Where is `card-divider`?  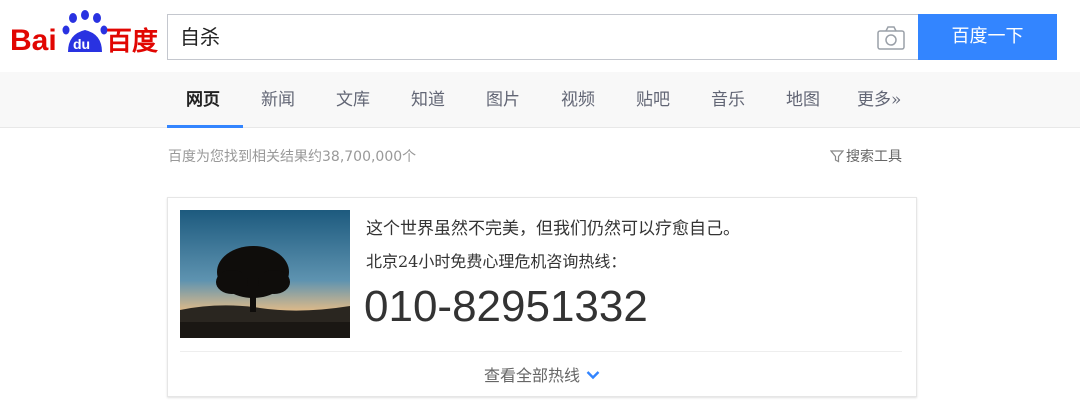 card-divider is located at coordinates (541, 351).